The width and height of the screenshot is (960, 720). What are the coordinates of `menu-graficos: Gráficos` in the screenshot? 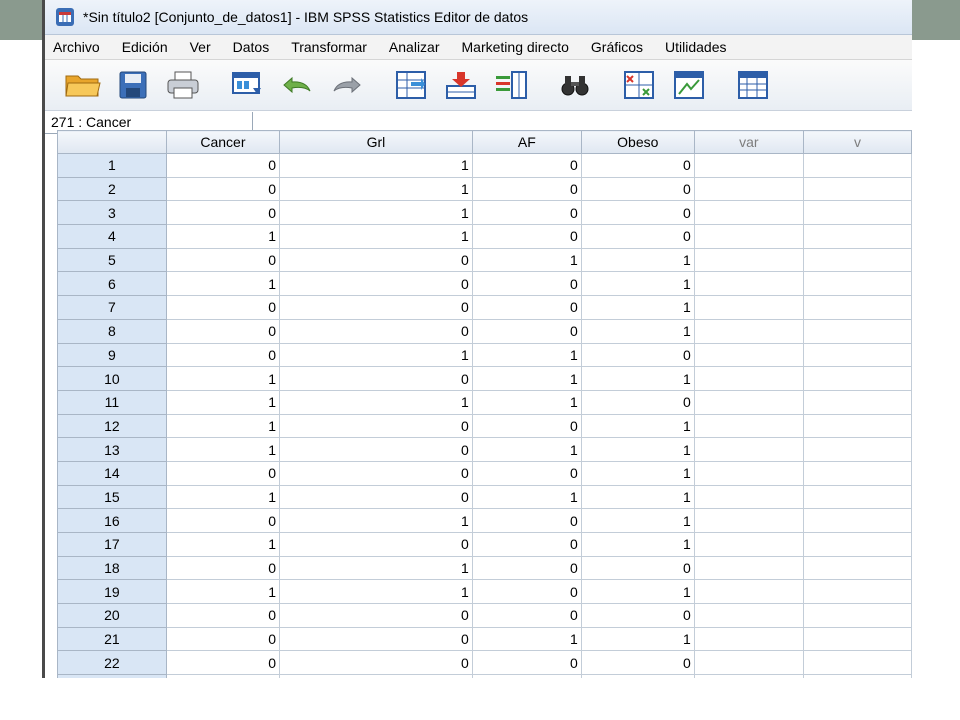 It's located at (617, 47).